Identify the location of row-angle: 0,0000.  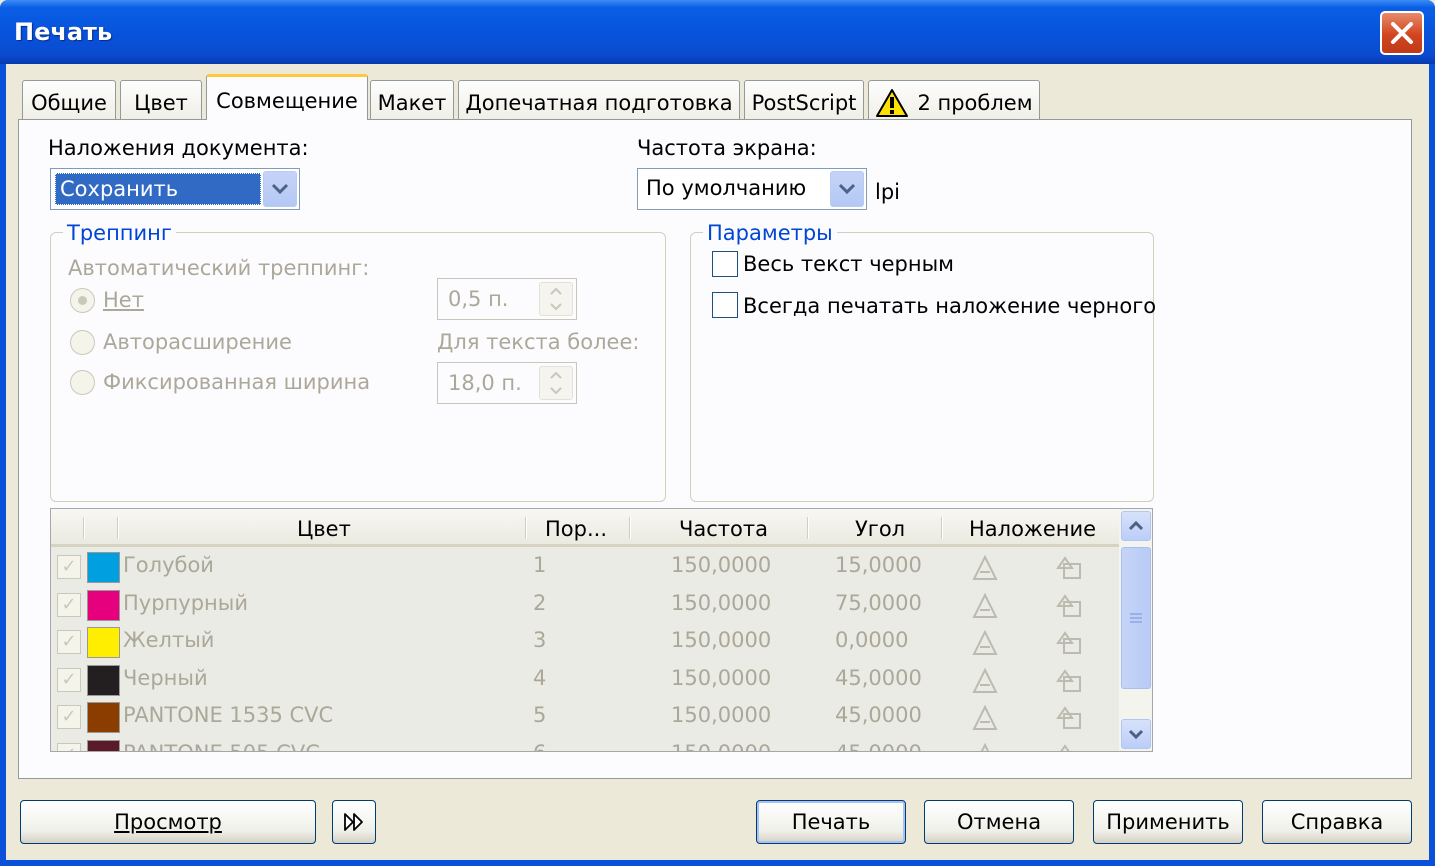
(872, 640).